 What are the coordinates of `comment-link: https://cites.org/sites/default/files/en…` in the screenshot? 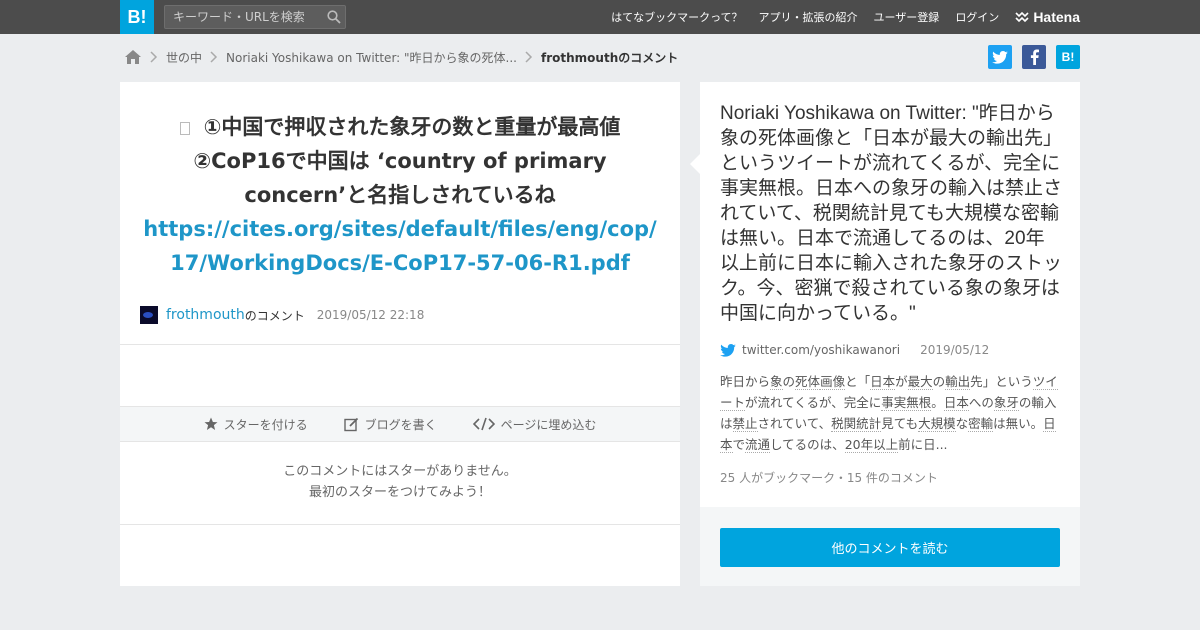 It's located at (399, 246).